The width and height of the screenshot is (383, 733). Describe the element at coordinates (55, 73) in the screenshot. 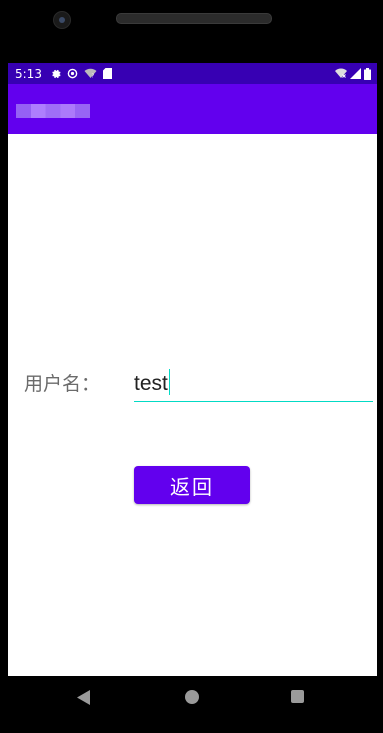

I see `gear-icon` at that location.